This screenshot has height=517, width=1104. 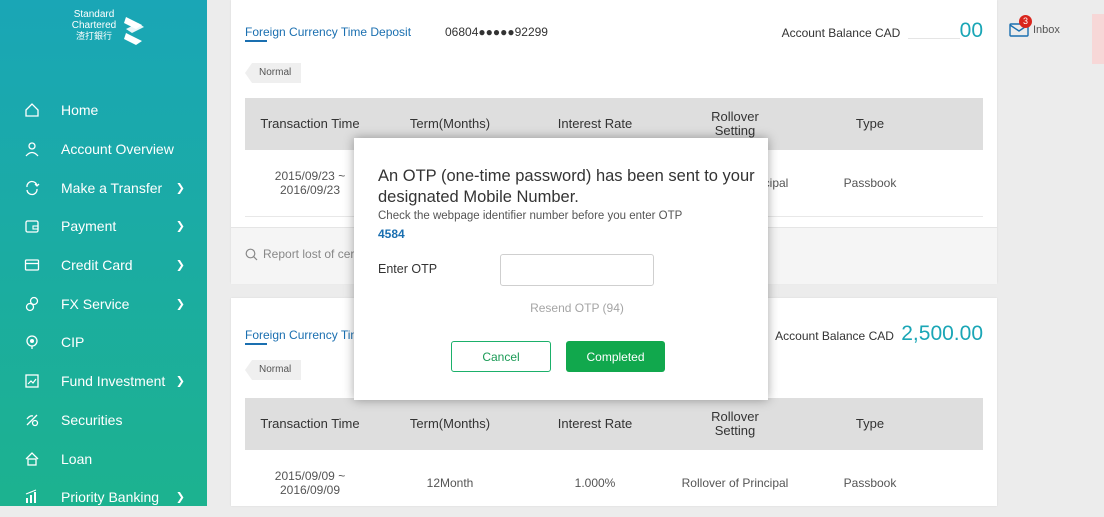 What do you see at coordinates (391, 234) in the screenshot?
I see `webpage-identifier: 4584` at bounding box center [391, 234].